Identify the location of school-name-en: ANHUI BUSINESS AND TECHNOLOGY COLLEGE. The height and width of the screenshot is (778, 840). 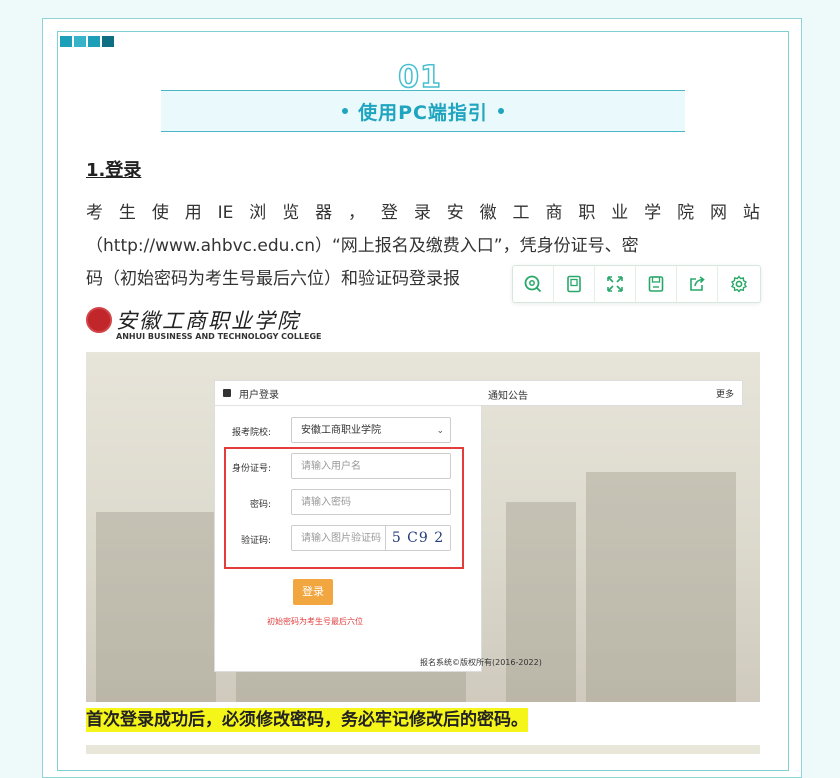
(219, 336).